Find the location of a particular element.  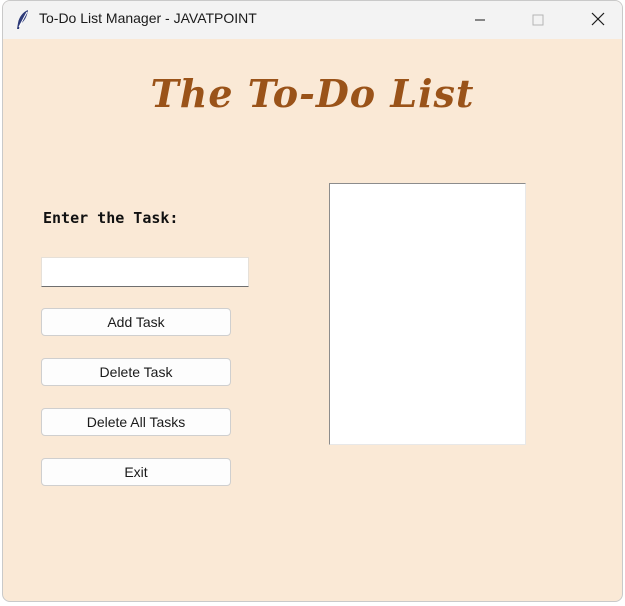

window-title: To-Do List Manager - JAVATPOINT is located at coordinates (148, 18).